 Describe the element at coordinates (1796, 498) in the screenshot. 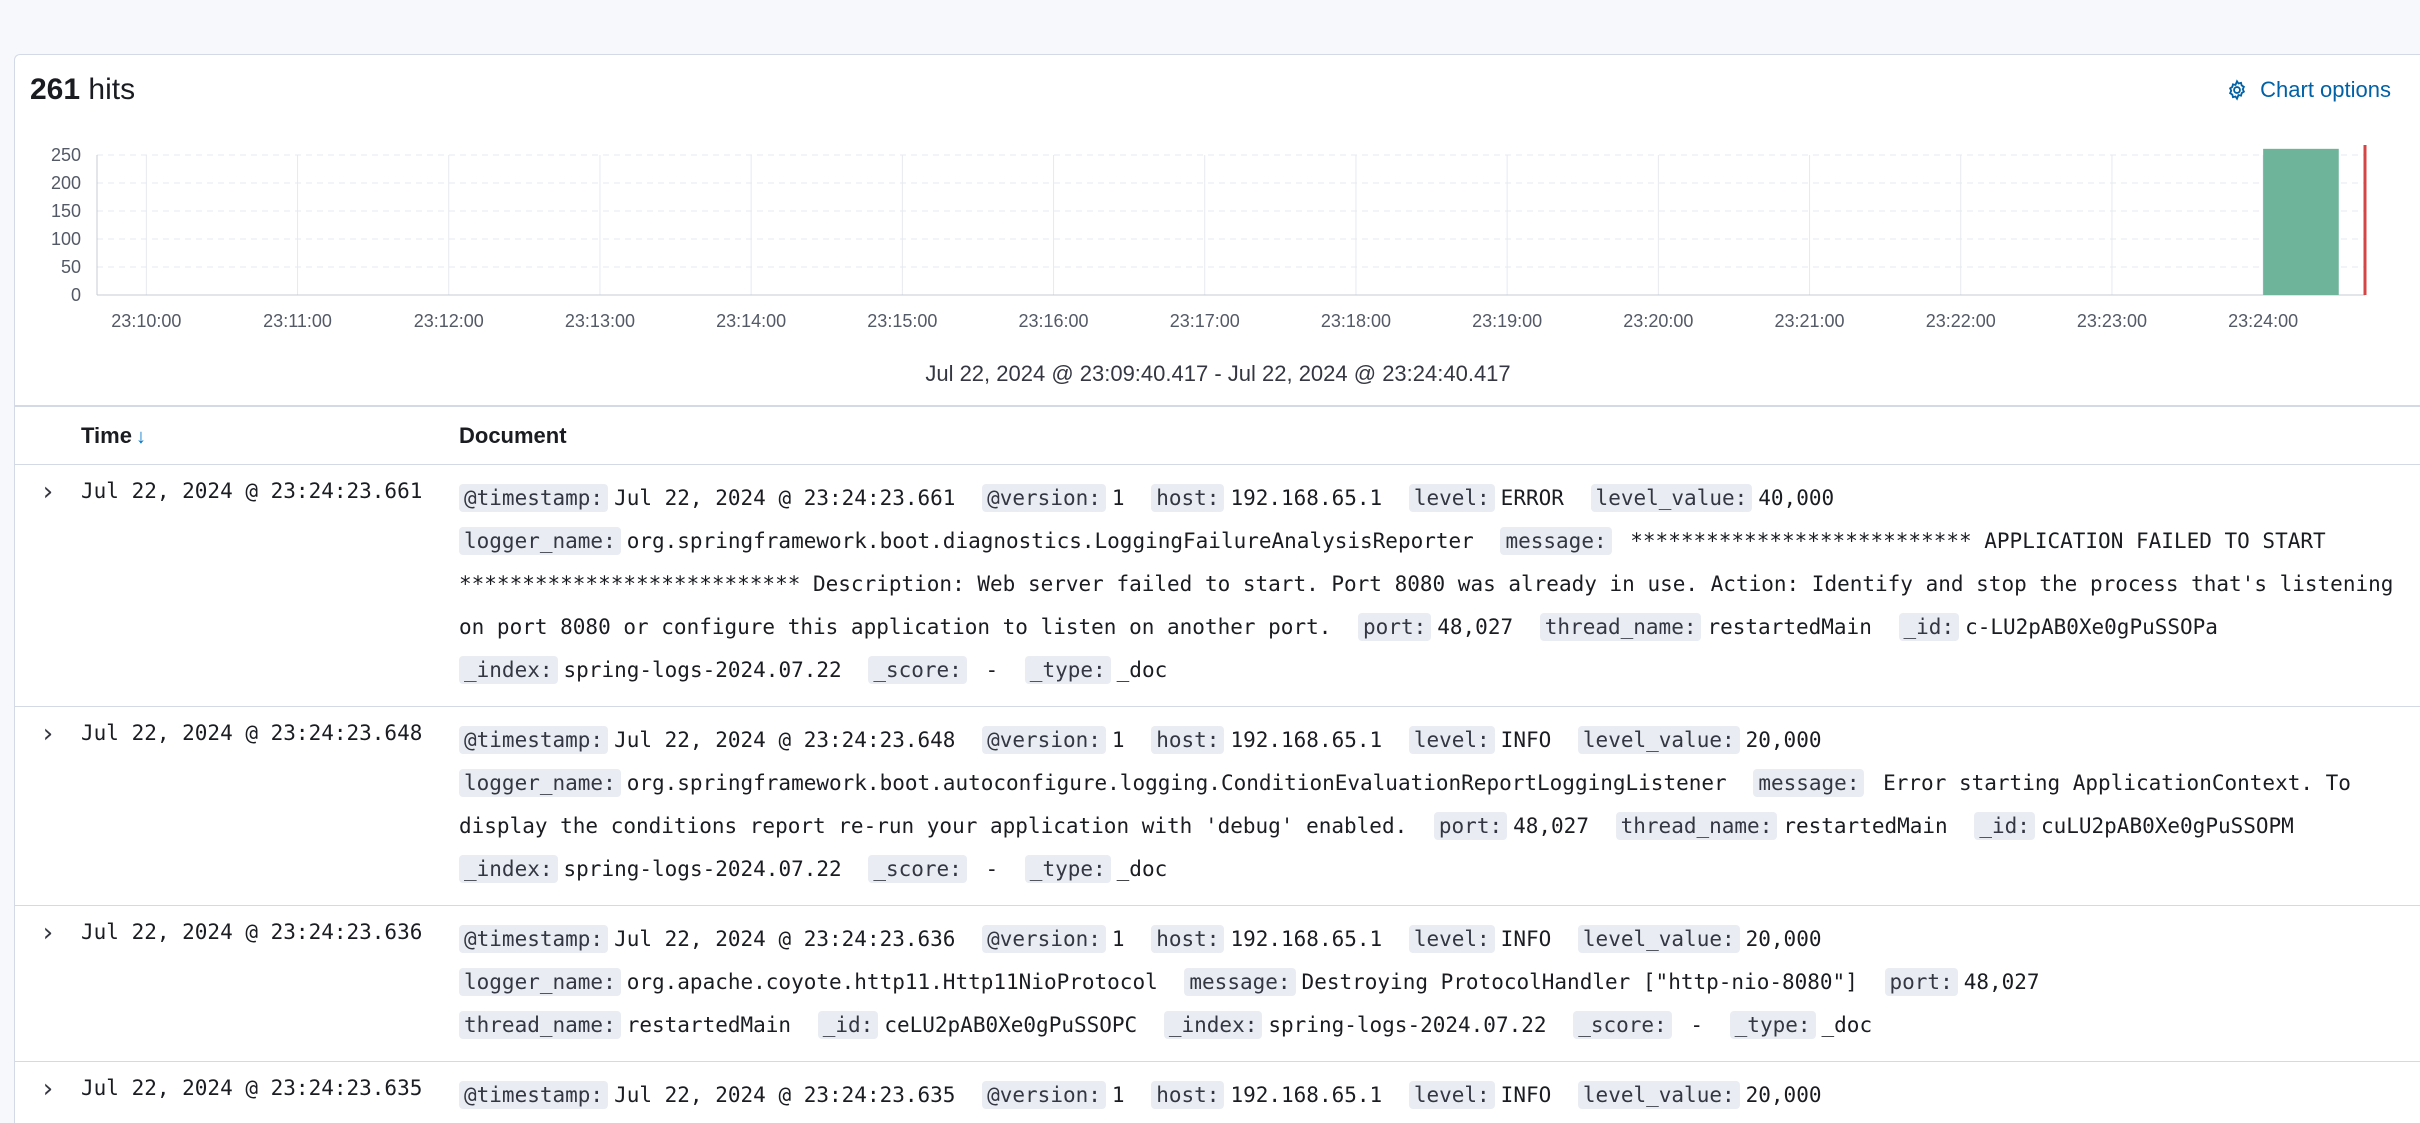

I see `field-value: 40,000` at that location.